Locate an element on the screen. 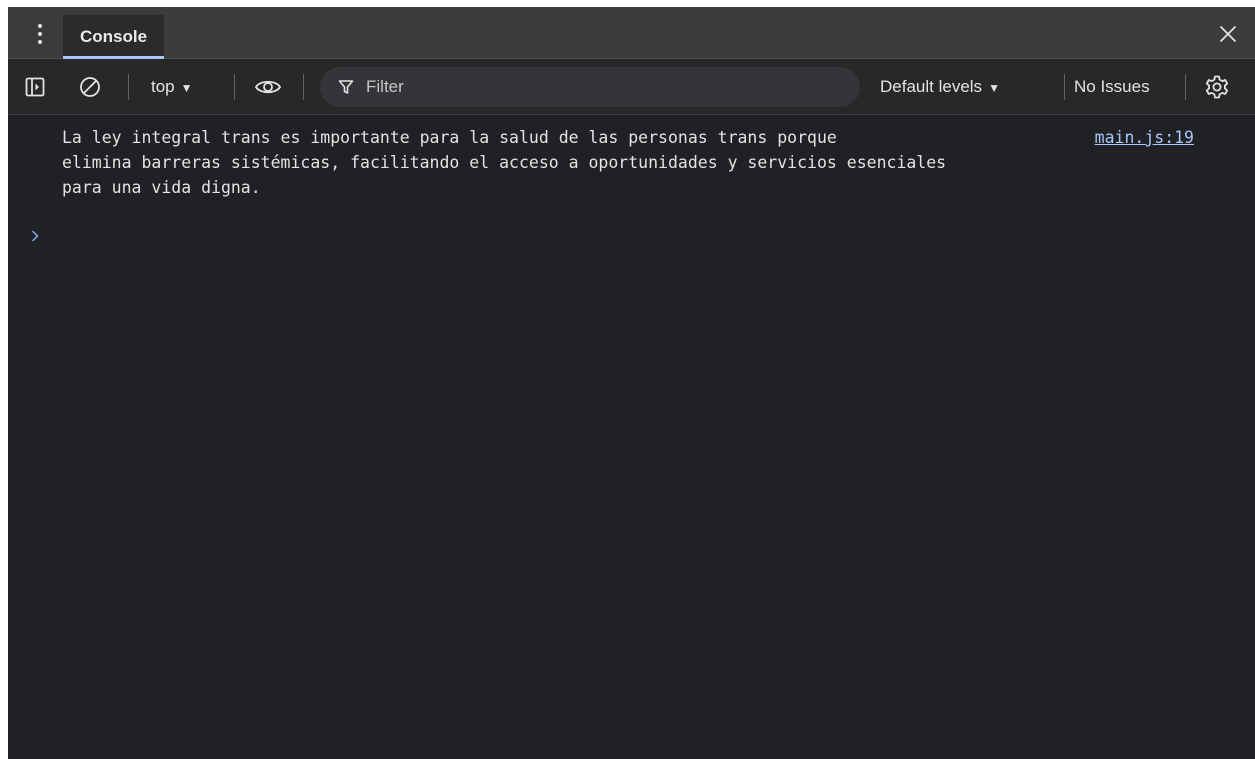 Image resolution: width=1255 pixels, height=759 pixels. tab-console: Console is located at coordinates (114, 37).